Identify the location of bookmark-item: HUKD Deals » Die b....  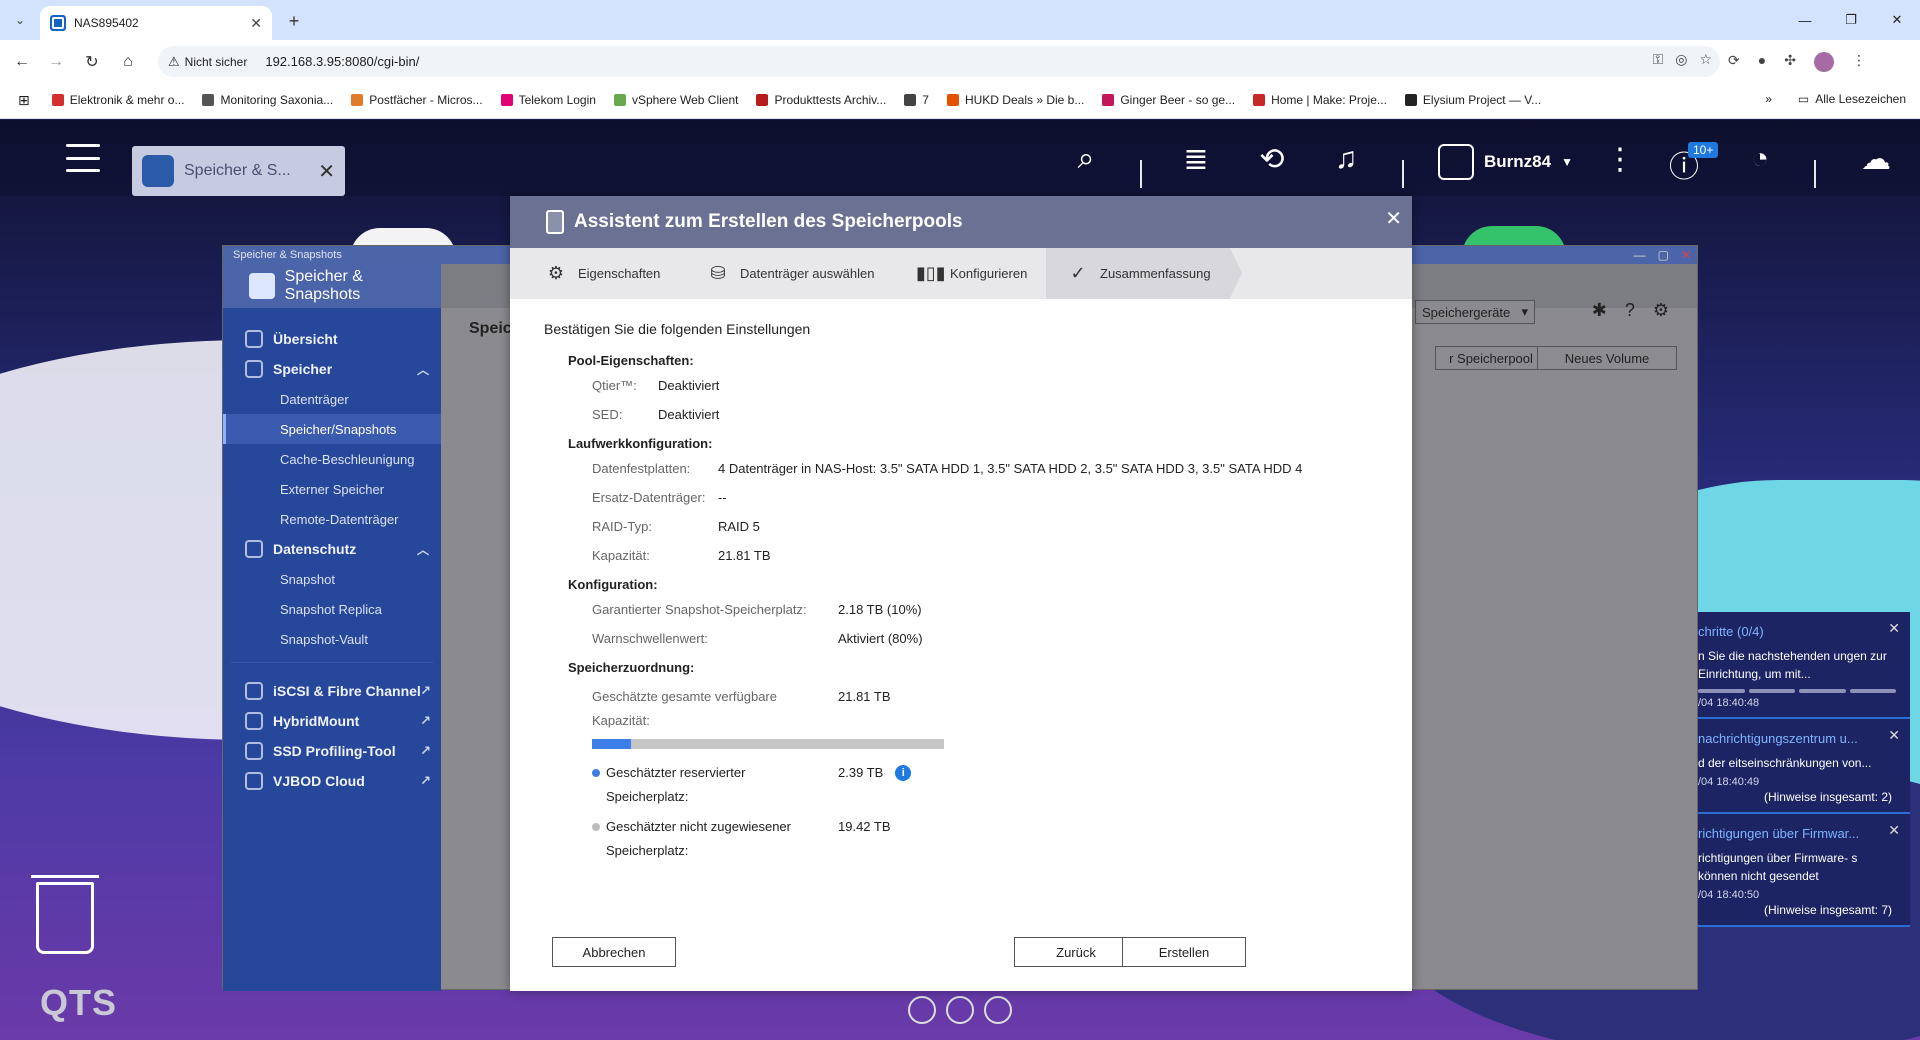
(1015, 100).